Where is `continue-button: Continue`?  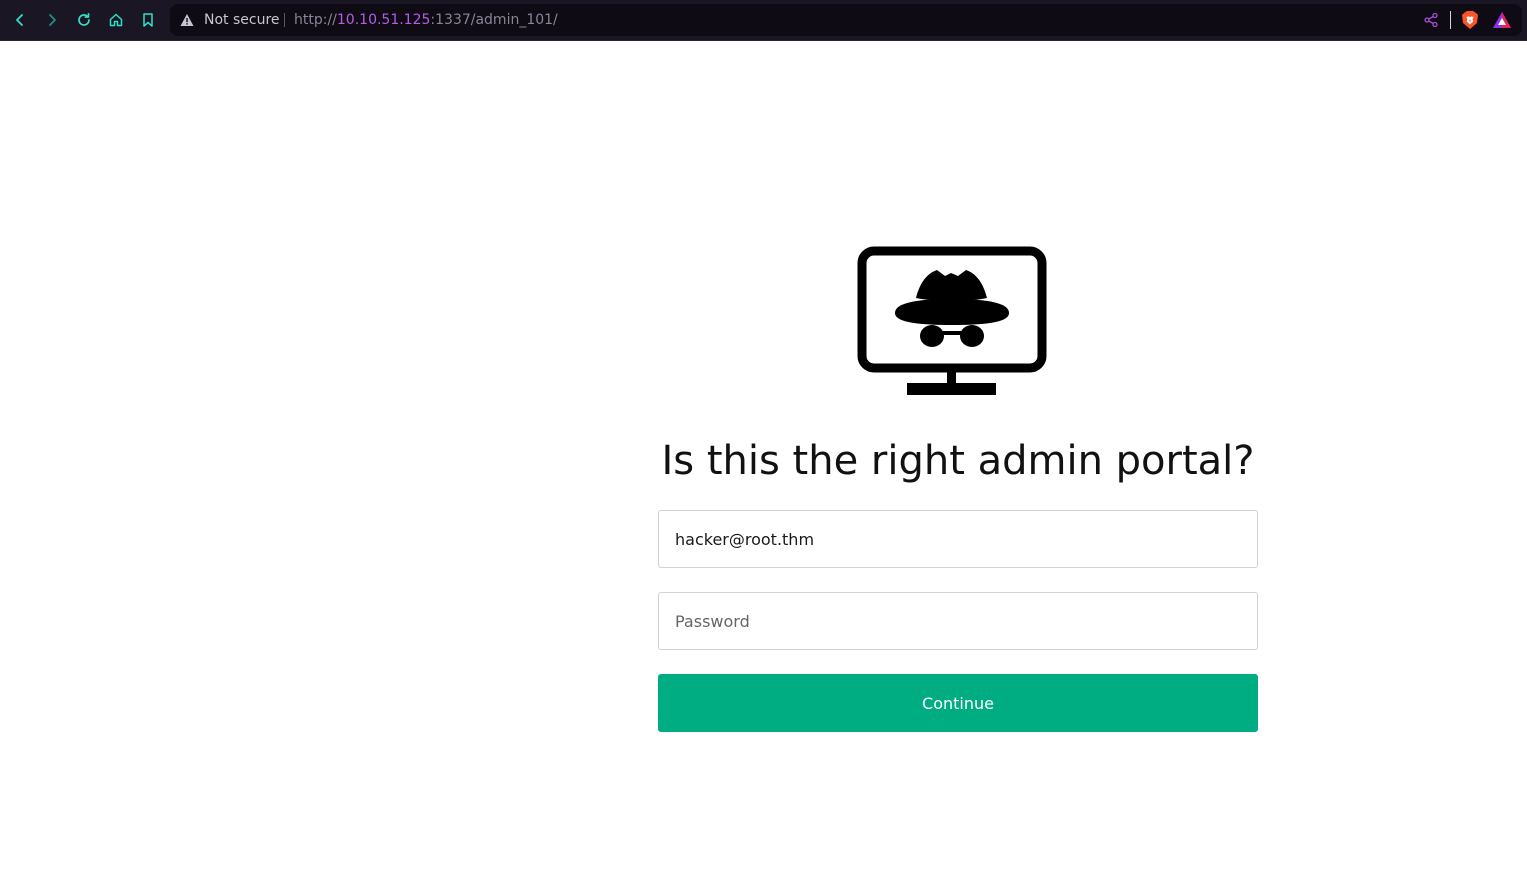
continue-button: Continue is located at coordinates (958, 703).